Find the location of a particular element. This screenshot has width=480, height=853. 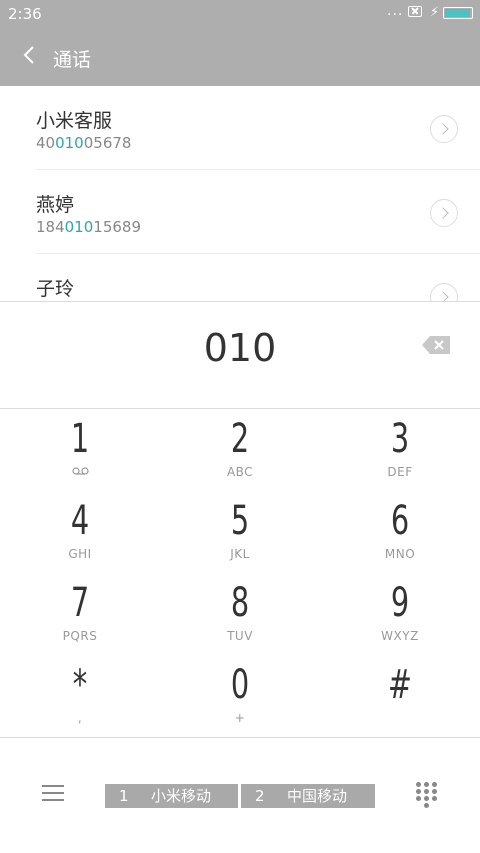

status-time: 2:36 is located at coordinates (25, 14).